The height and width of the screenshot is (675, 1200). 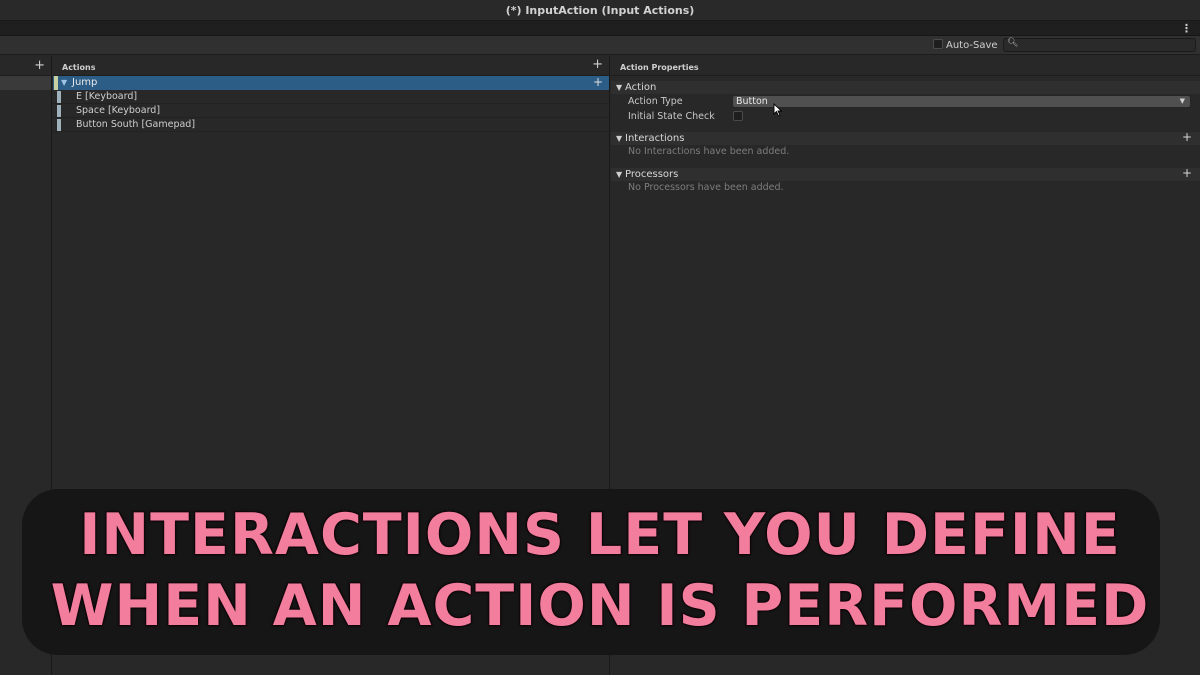 I want to click on search-icon: 🔍︎, so click(x=1013, y=43).